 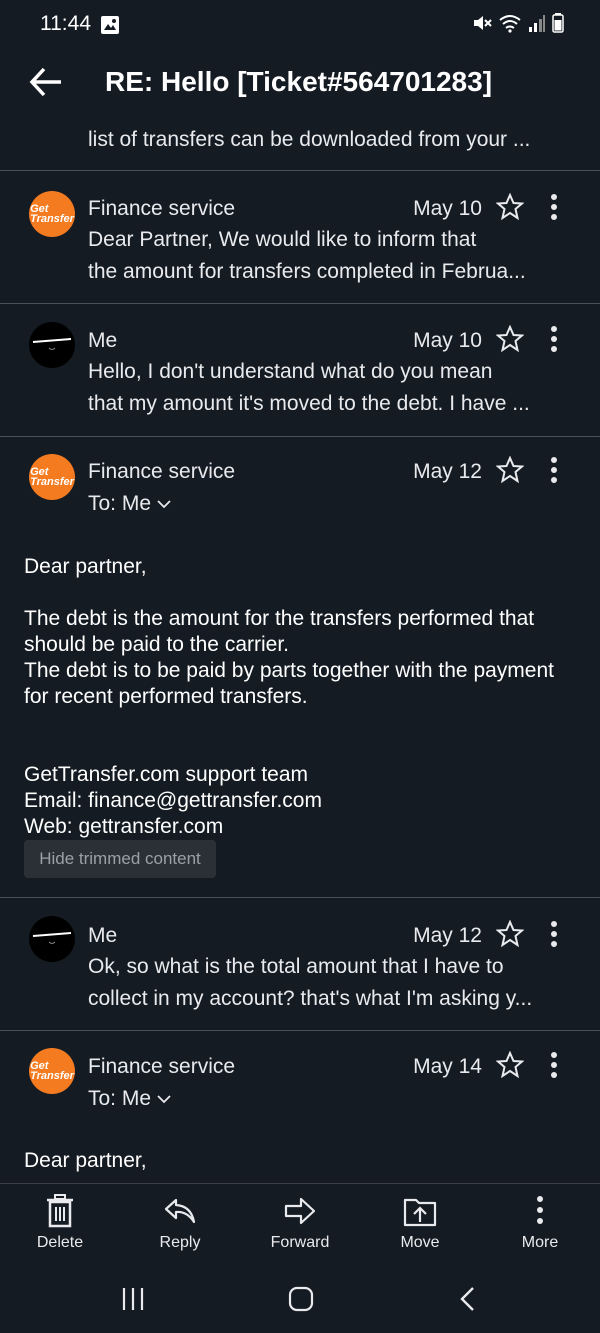 What do you see at coordinates (65, 23) in the screenshot?
I see `status-time: 11:44` at bounding box center [65, 23].